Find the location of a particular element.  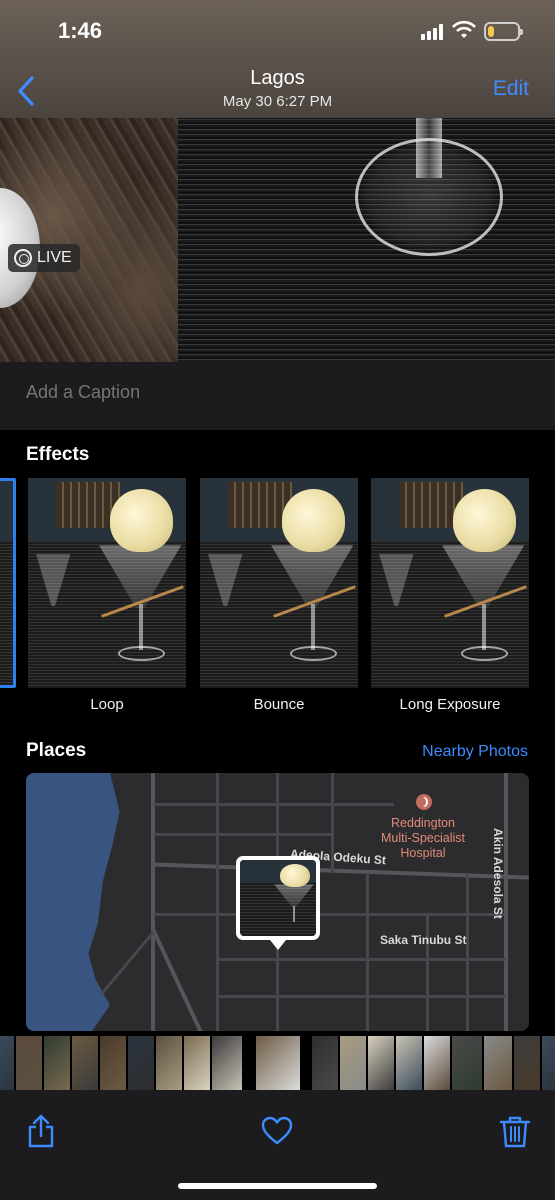

effect-bounce-thumb is located at coordinates (279, 583).